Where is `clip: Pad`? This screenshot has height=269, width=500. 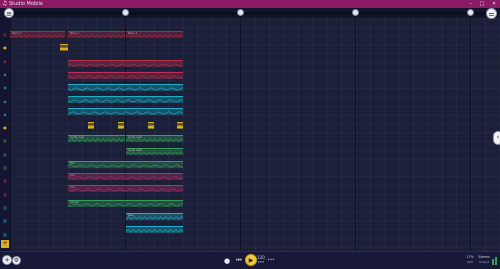
clip: Pad is located at coordinates (125, 164).